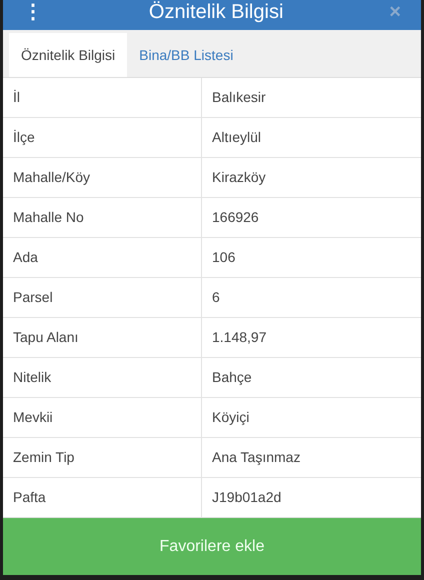 The height and width of the screenshot is (580, 424). What do you see at coordinates (239, 337) in the screenshot?
I see `field-value: 1.148,97` at bounding box center [239, 337].